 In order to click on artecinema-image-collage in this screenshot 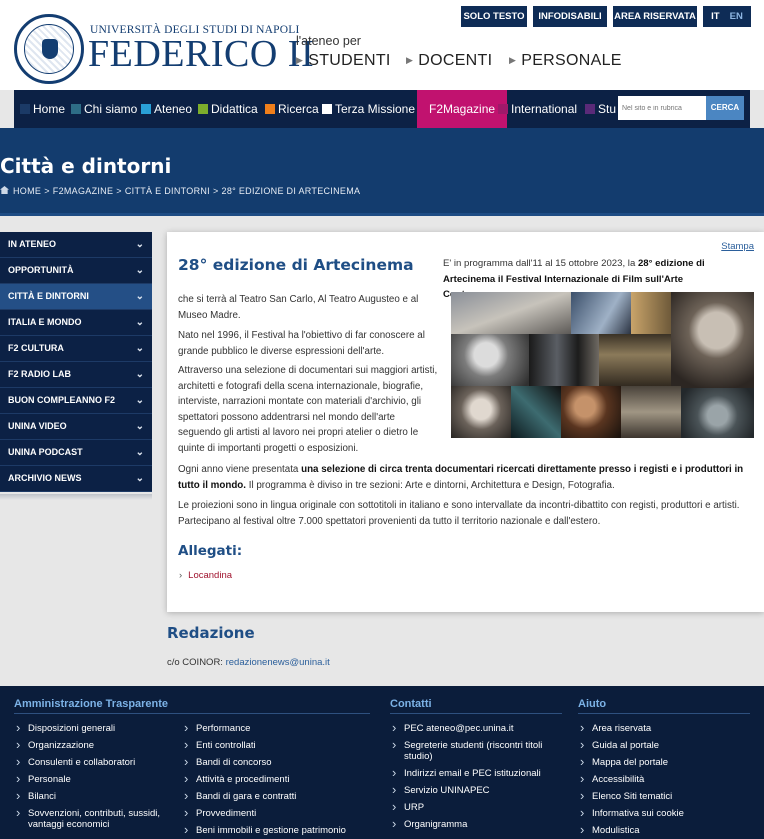, I will do `click(602, 365)`.